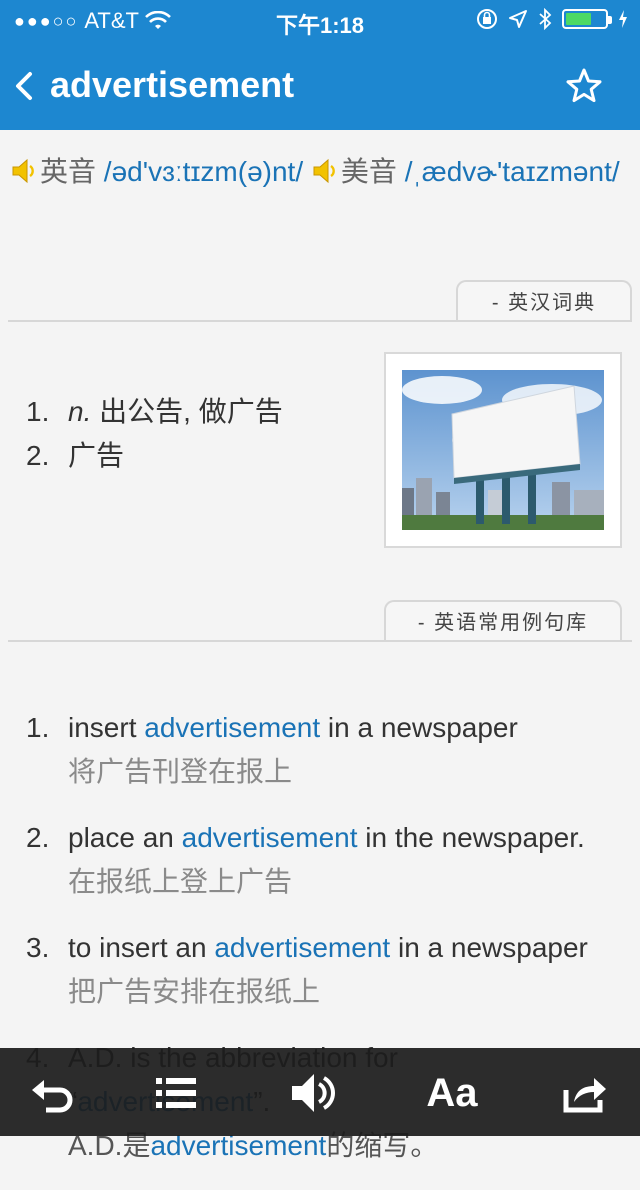 The height and width of the screenshot is (1190, 640). Describe the element at coordinates (52, 1096) in the screenshot. I see `undo-icon` at that location.